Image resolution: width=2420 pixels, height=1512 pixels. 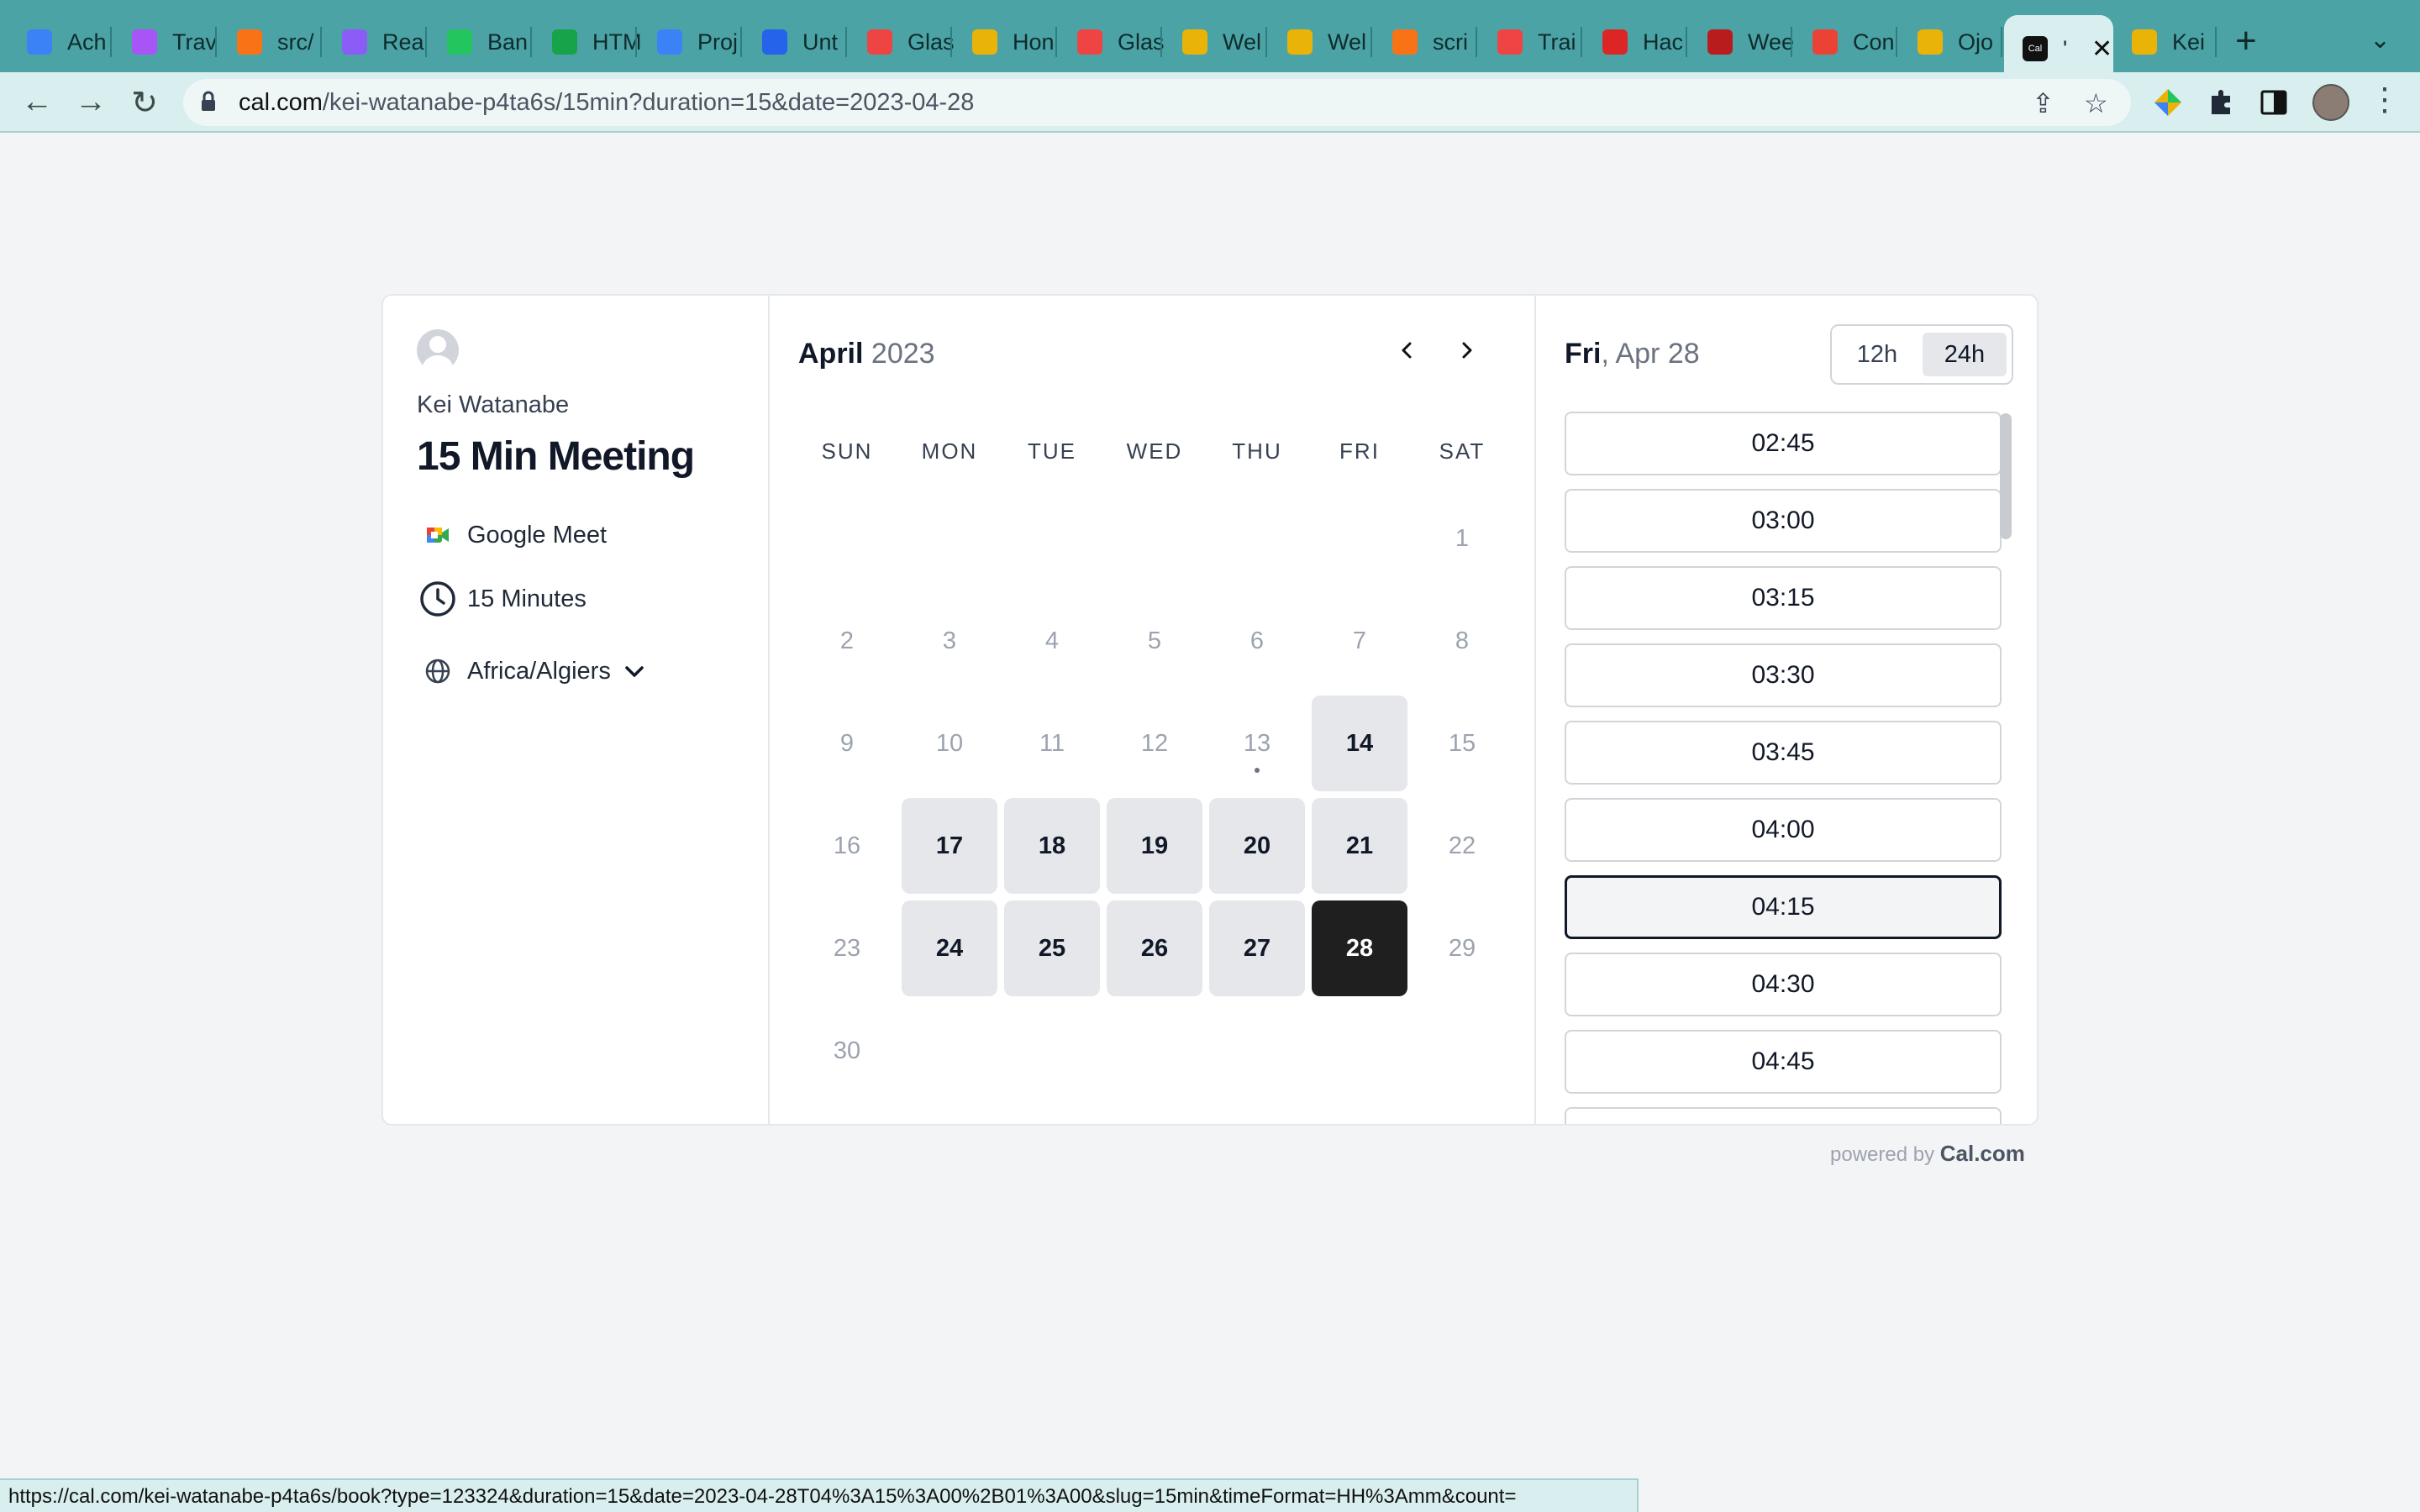 What do you see at coordinates (2381, 40) in the screenshot?
I see `tab-search-chevron-icon: ⌄` at bounding box center [2381, 40].